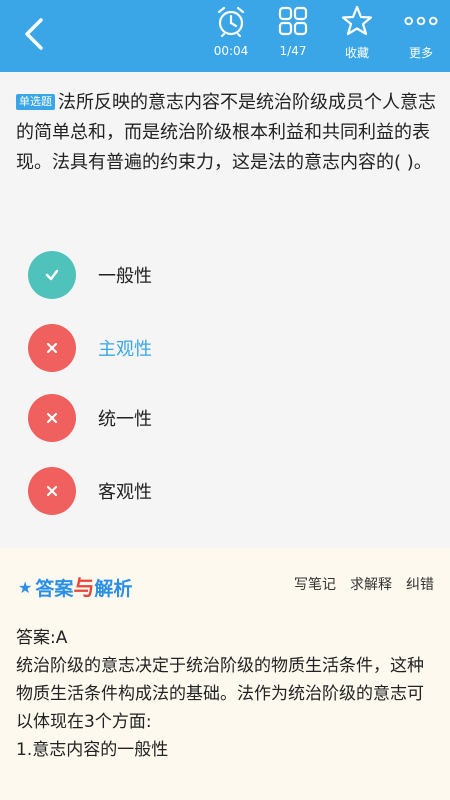 This screenshot has height=800, width=450. I want to click on more-label: 更多, so click(420, 53).